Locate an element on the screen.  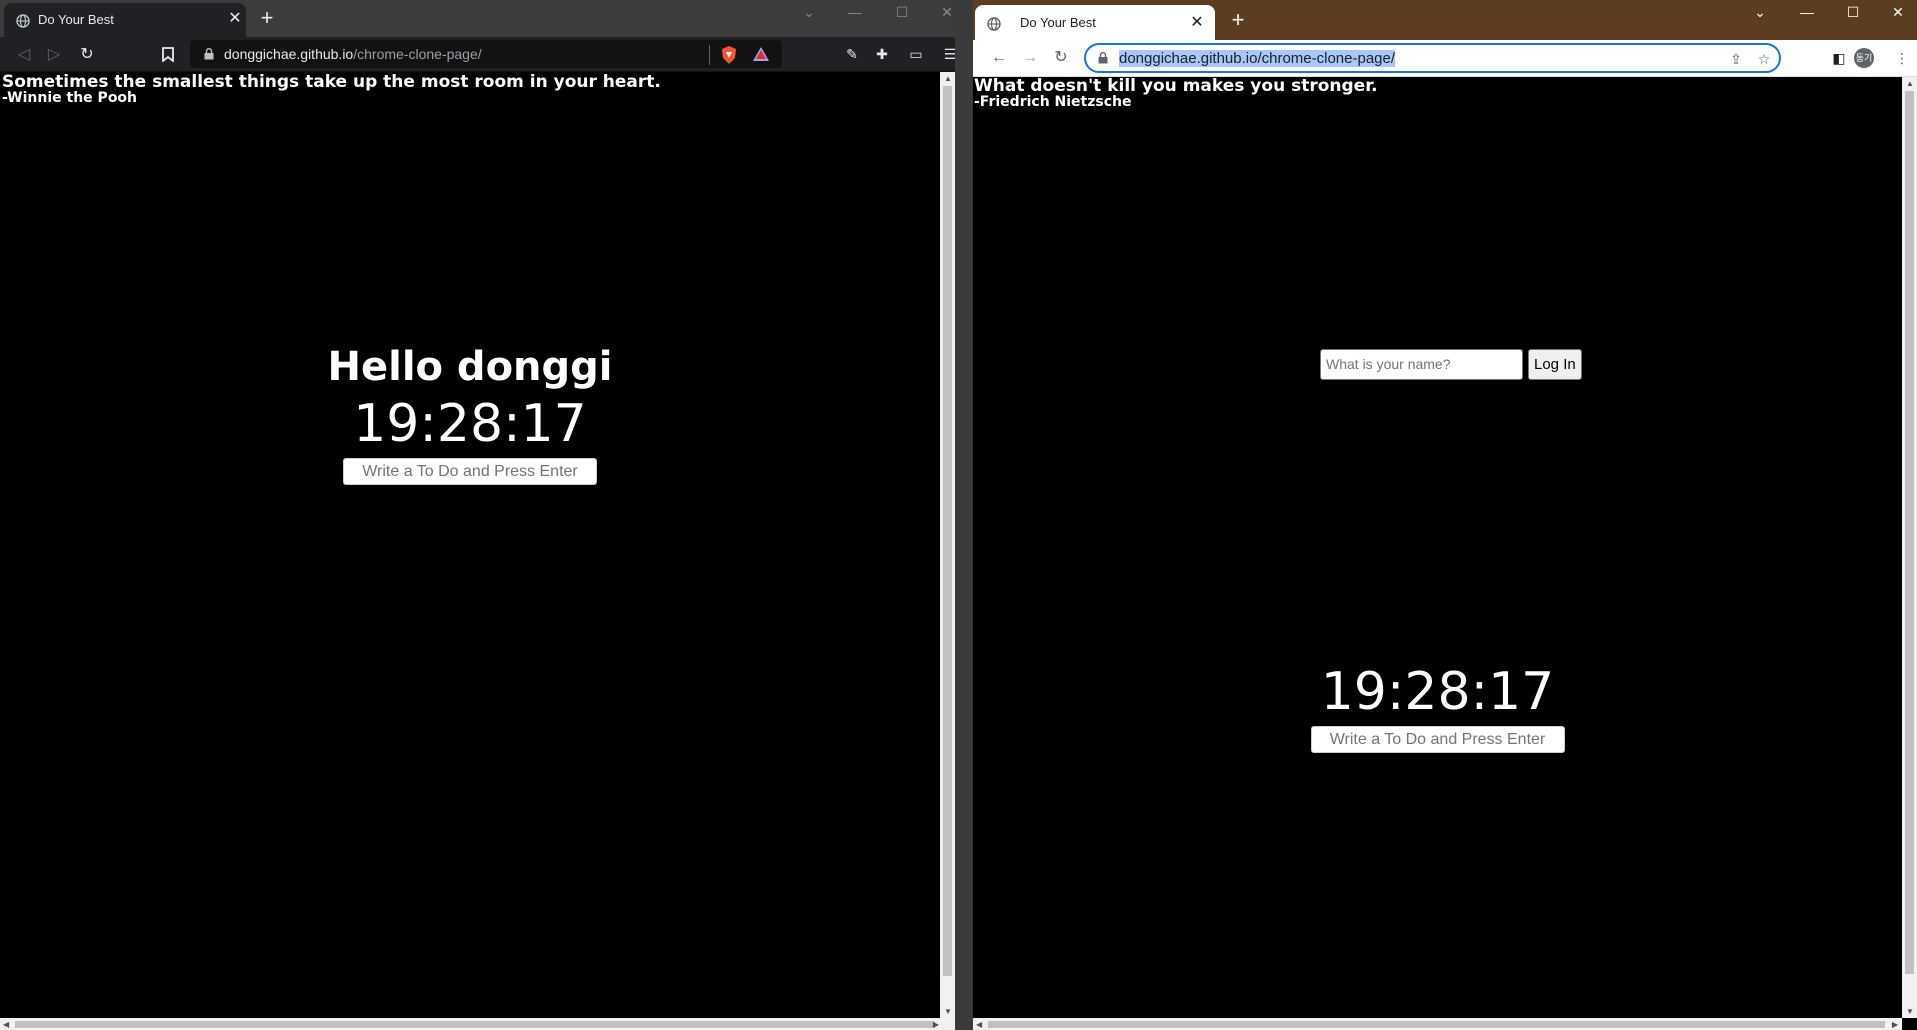
login-form: What is your name? Log In is located at coordinates (1451, 364).